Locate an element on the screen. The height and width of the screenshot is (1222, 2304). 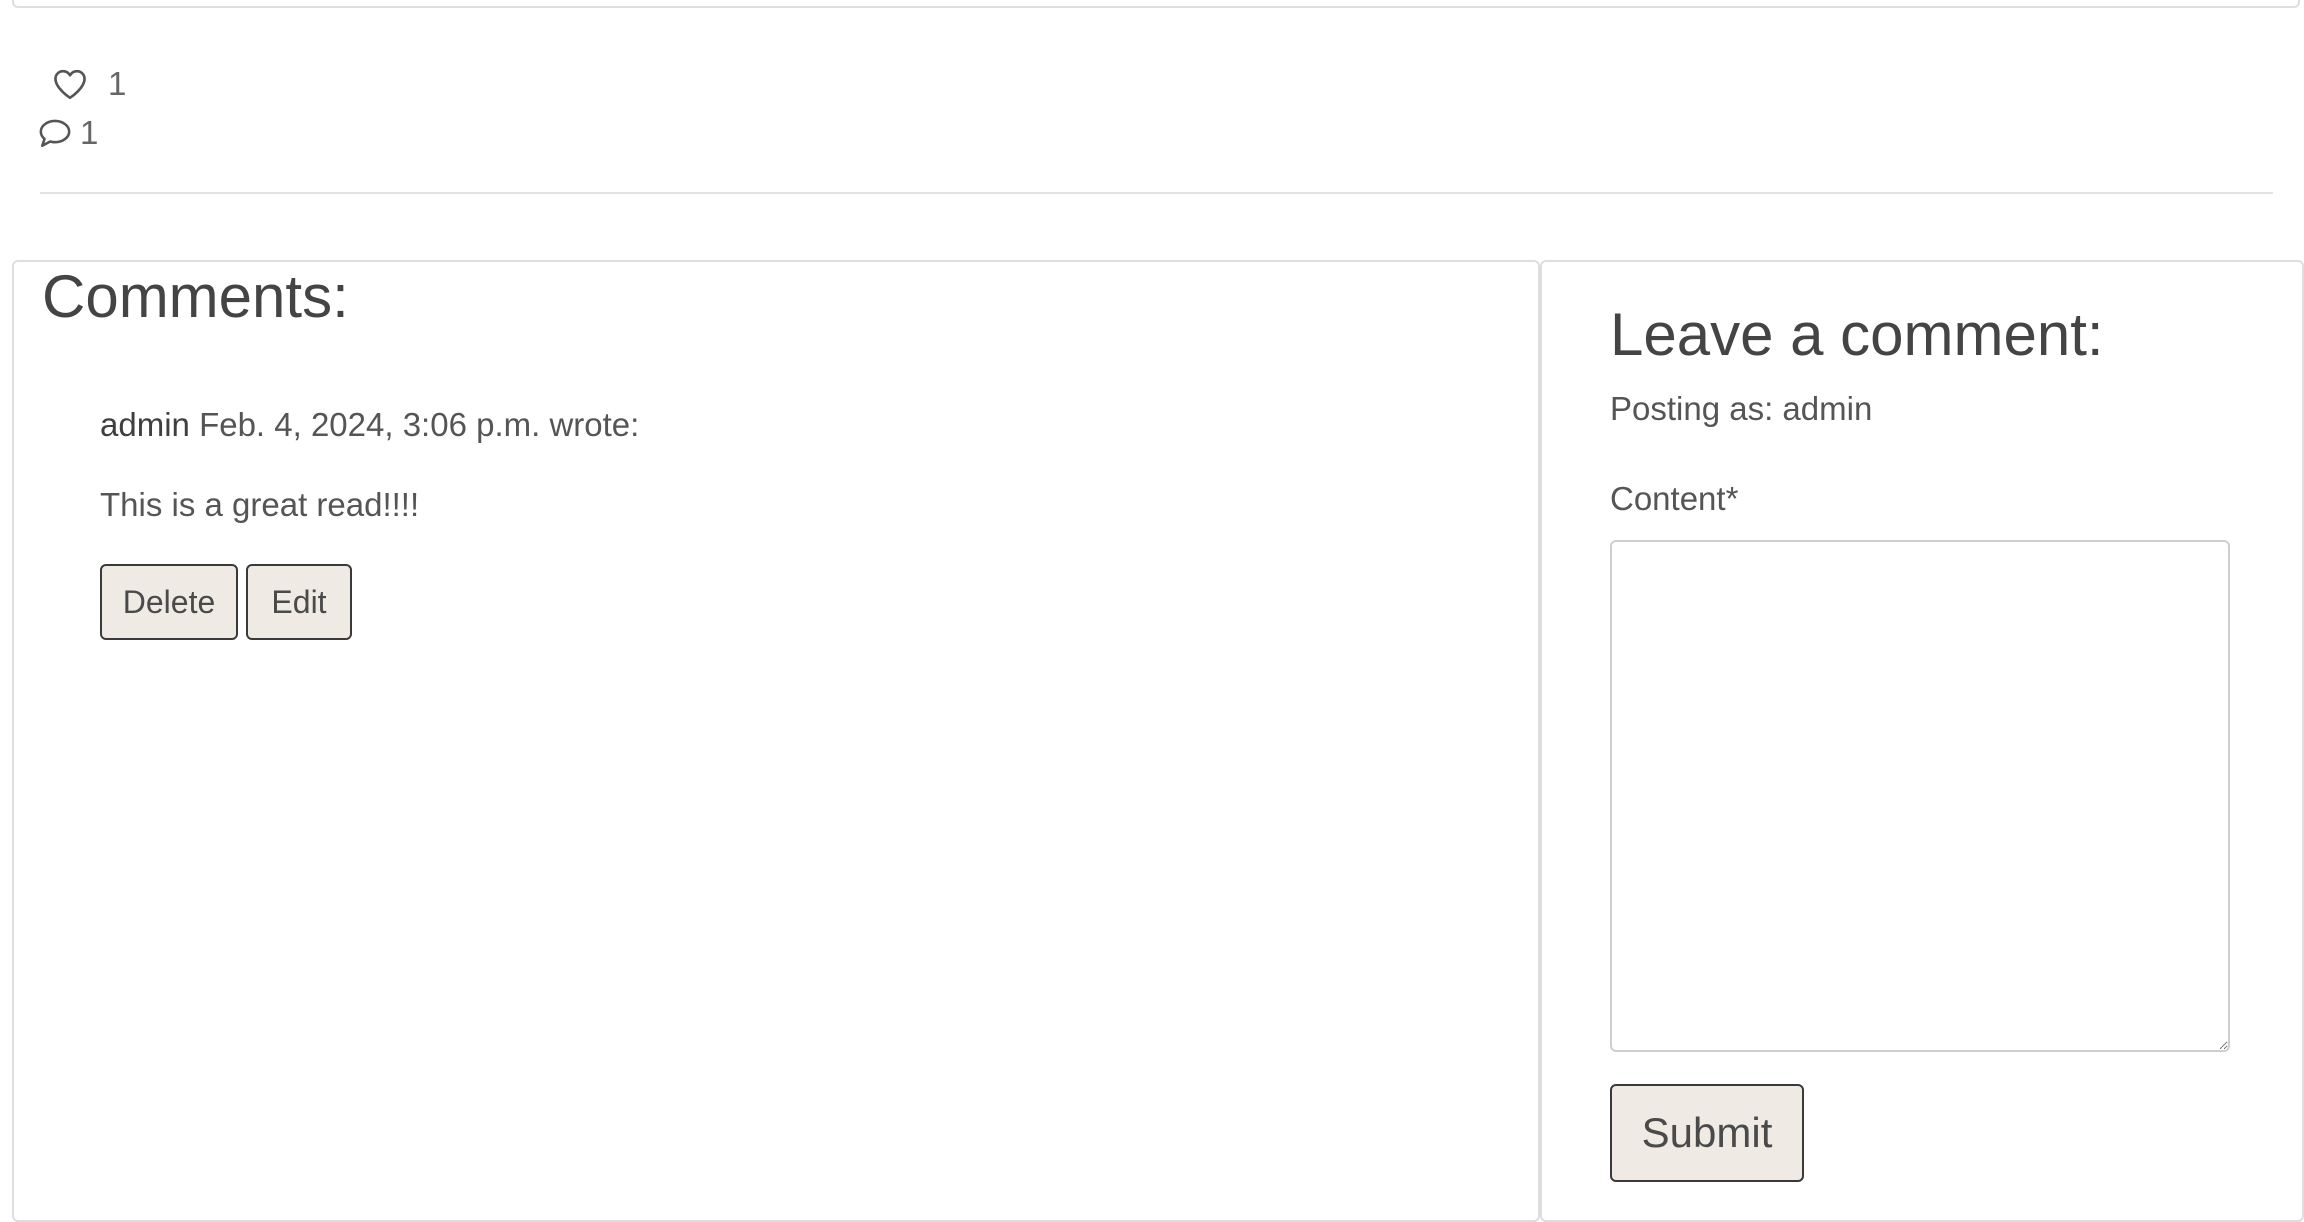
comments-count: 1 is located at coordinates (89, 132).